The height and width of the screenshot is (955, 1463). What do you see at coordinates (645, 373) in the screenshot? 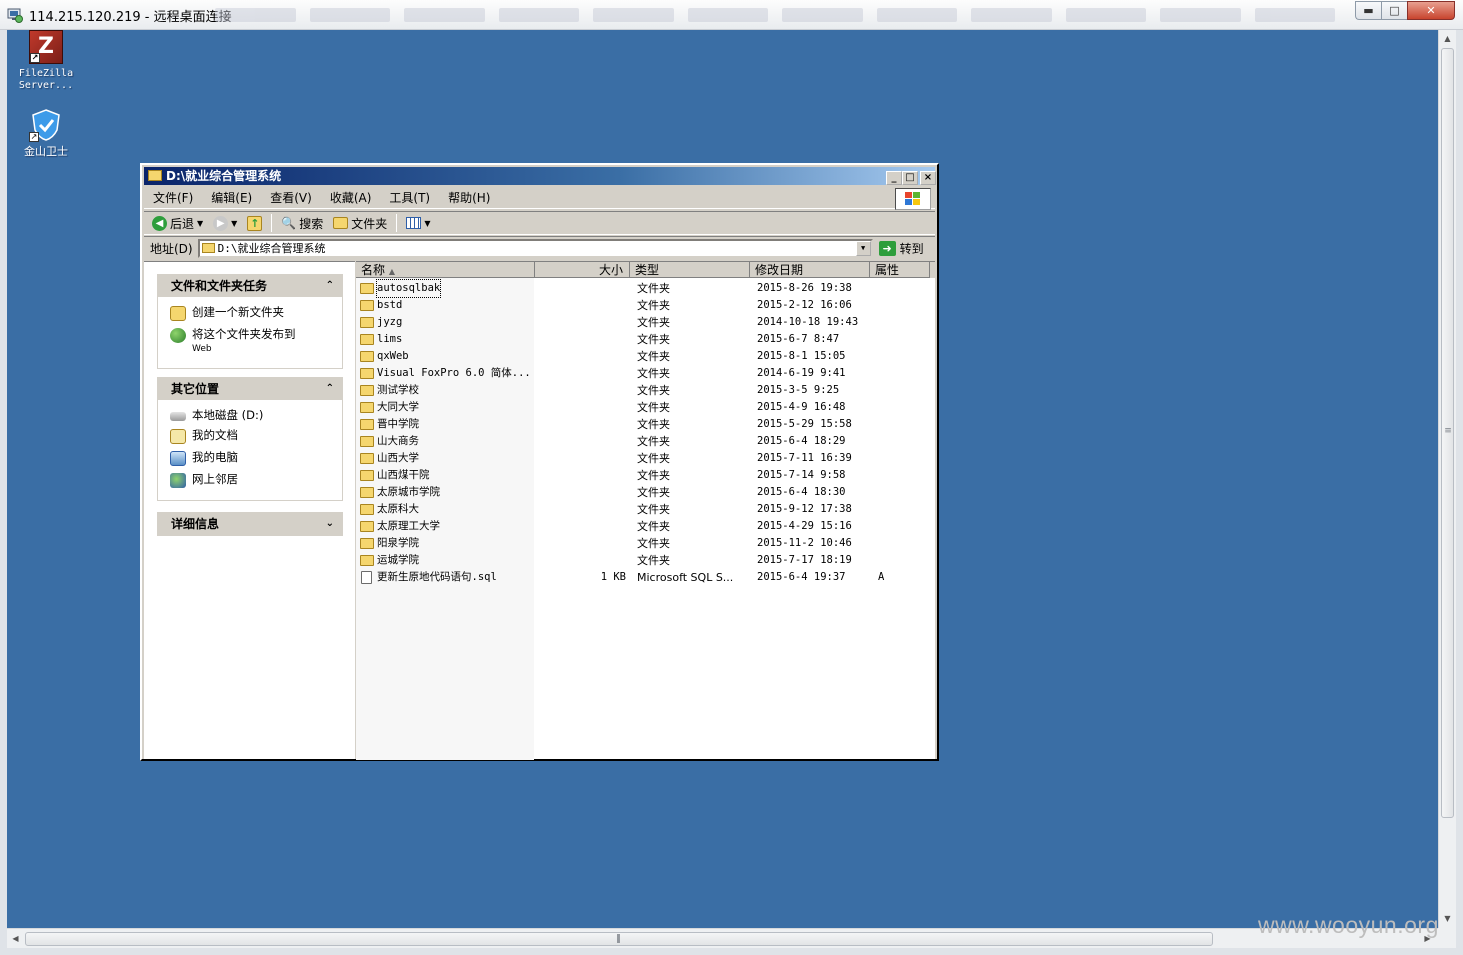
I see `file-row: Visual FoxPro 6.0 简体... 文件夹 2014-6-19 9:41` at bounding box center [645, 373].